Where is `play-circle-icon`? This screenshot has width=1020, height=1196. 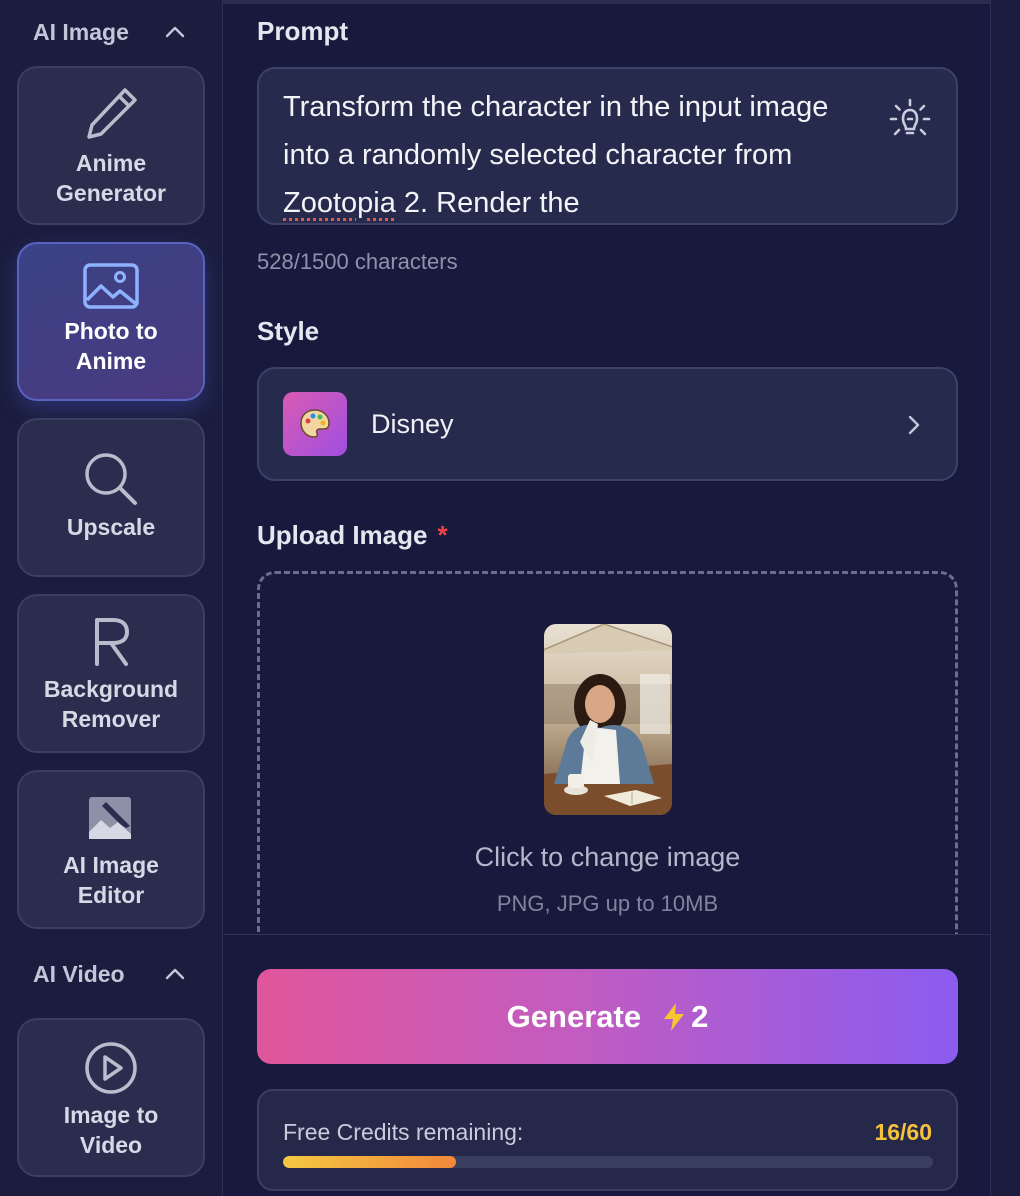
play-circle-icon is located at coordinates (111, 1068).